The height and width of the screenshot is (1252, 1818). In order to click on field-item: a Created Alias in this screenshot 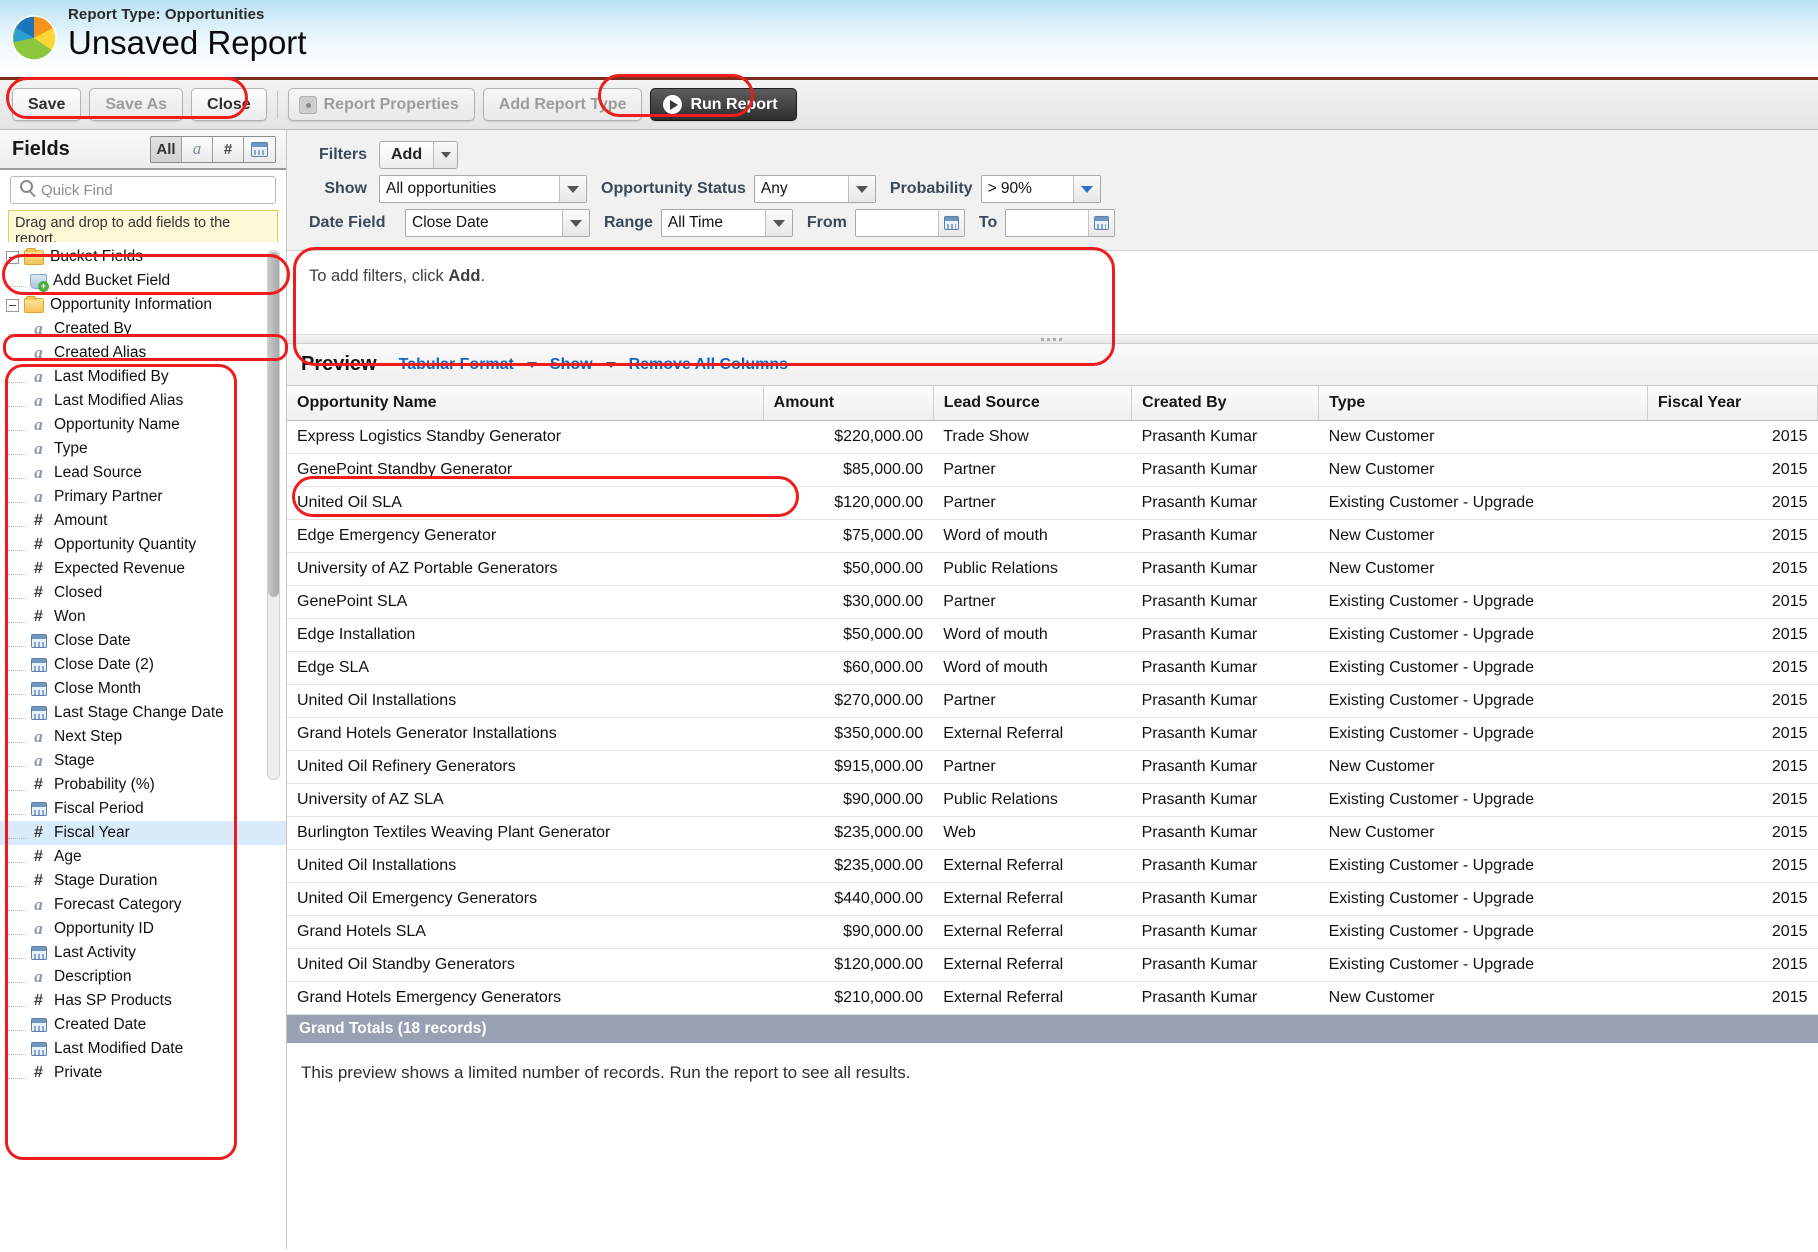, I will do `click(143, 353)`.